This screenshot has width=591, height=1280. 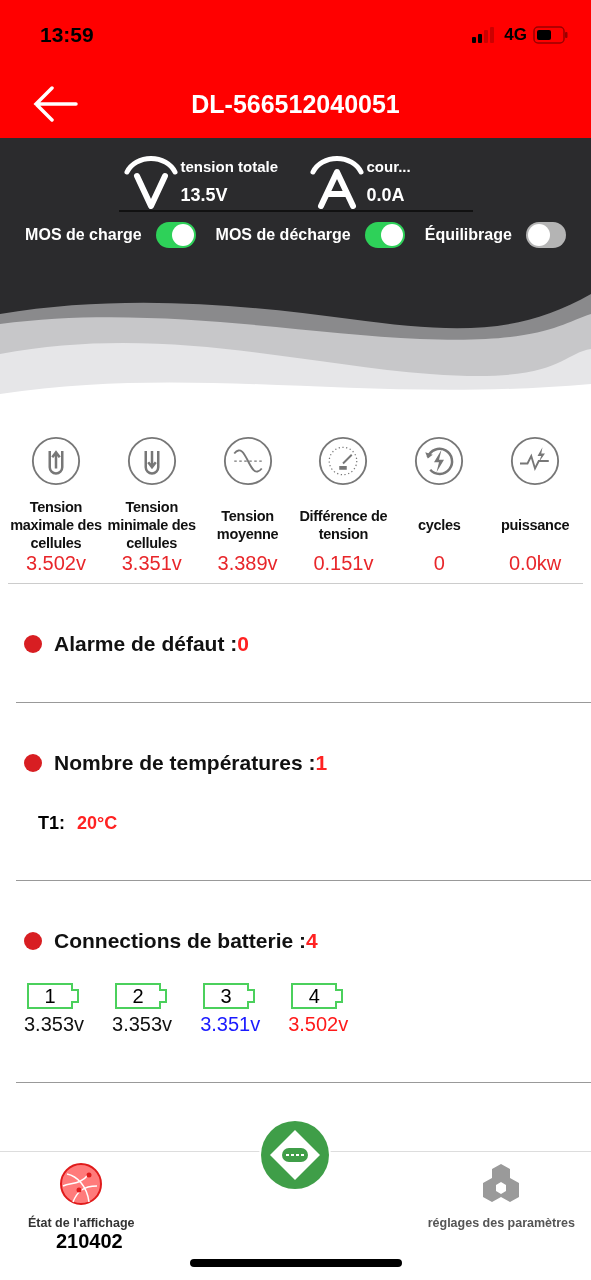 I want to click on battery-cell: 4, so click(x=318, y=996).